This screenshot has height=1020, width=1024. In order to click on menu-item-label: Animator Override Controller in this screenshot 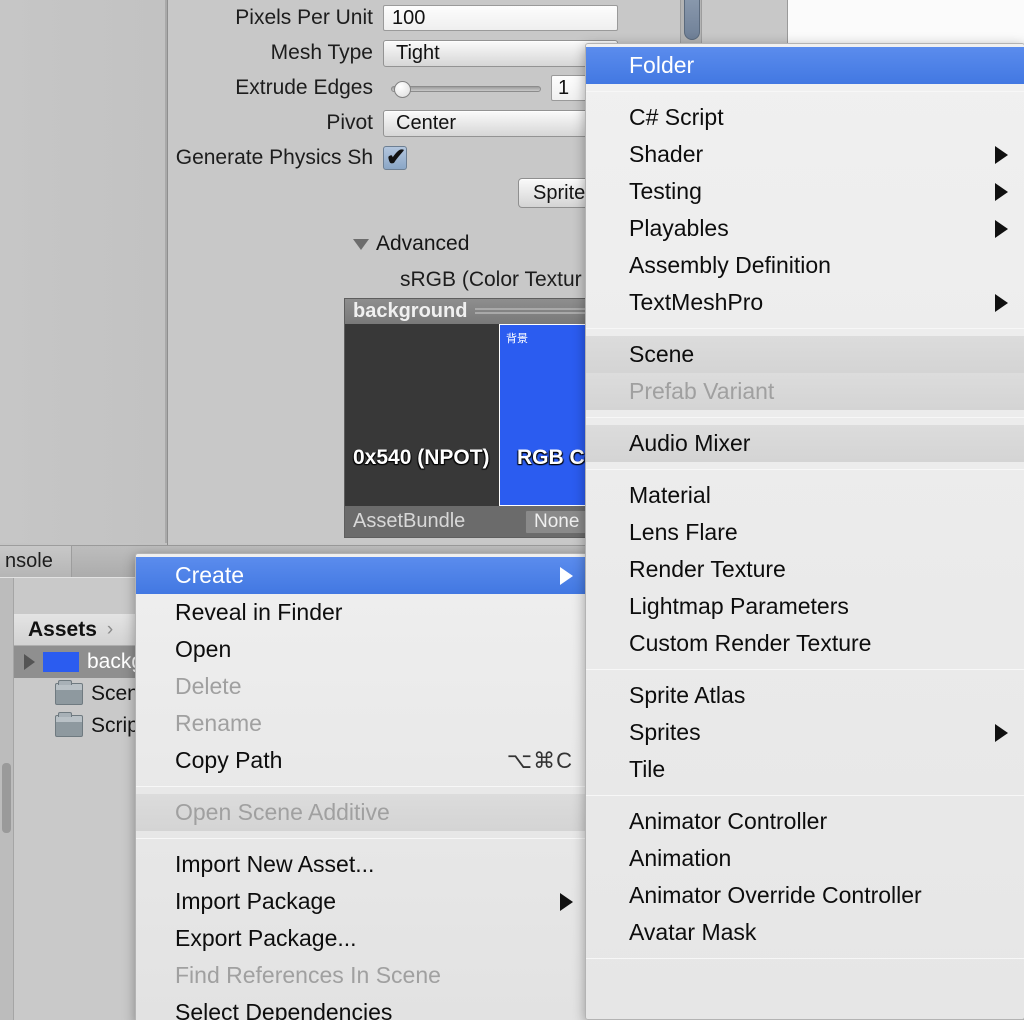, I will do `click(775, 895)`.